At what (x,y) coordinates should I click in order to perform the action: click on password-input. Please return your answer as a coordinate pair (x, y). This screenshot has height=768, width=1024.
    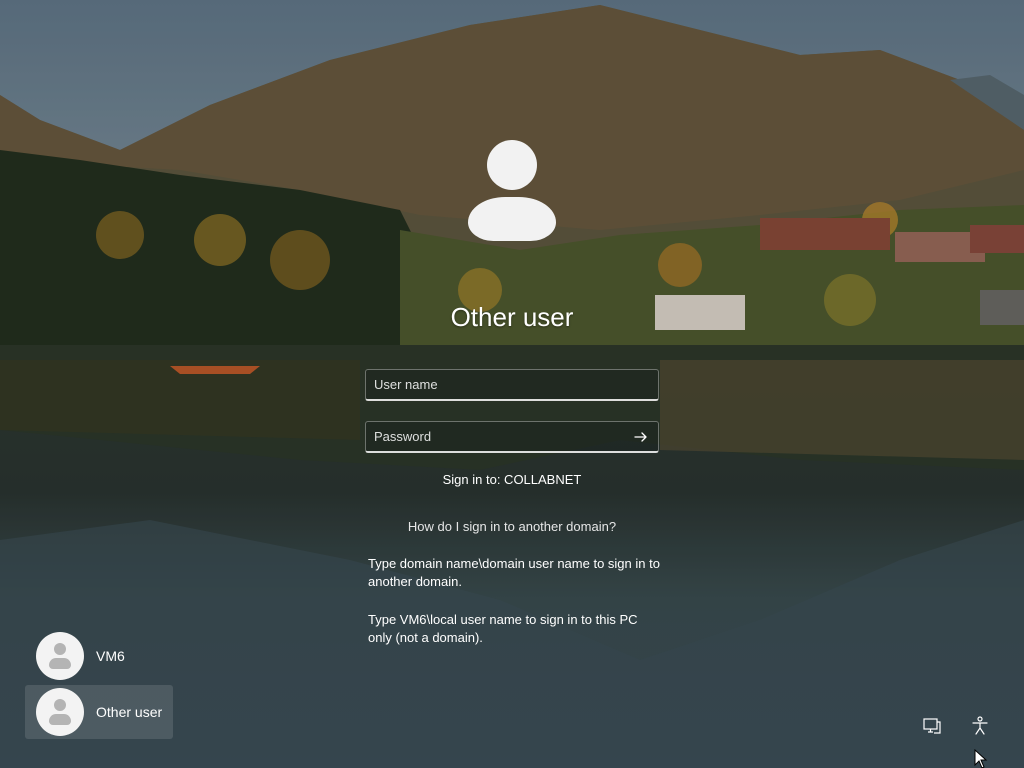
    Looking at the image, I should click on (512, 436).